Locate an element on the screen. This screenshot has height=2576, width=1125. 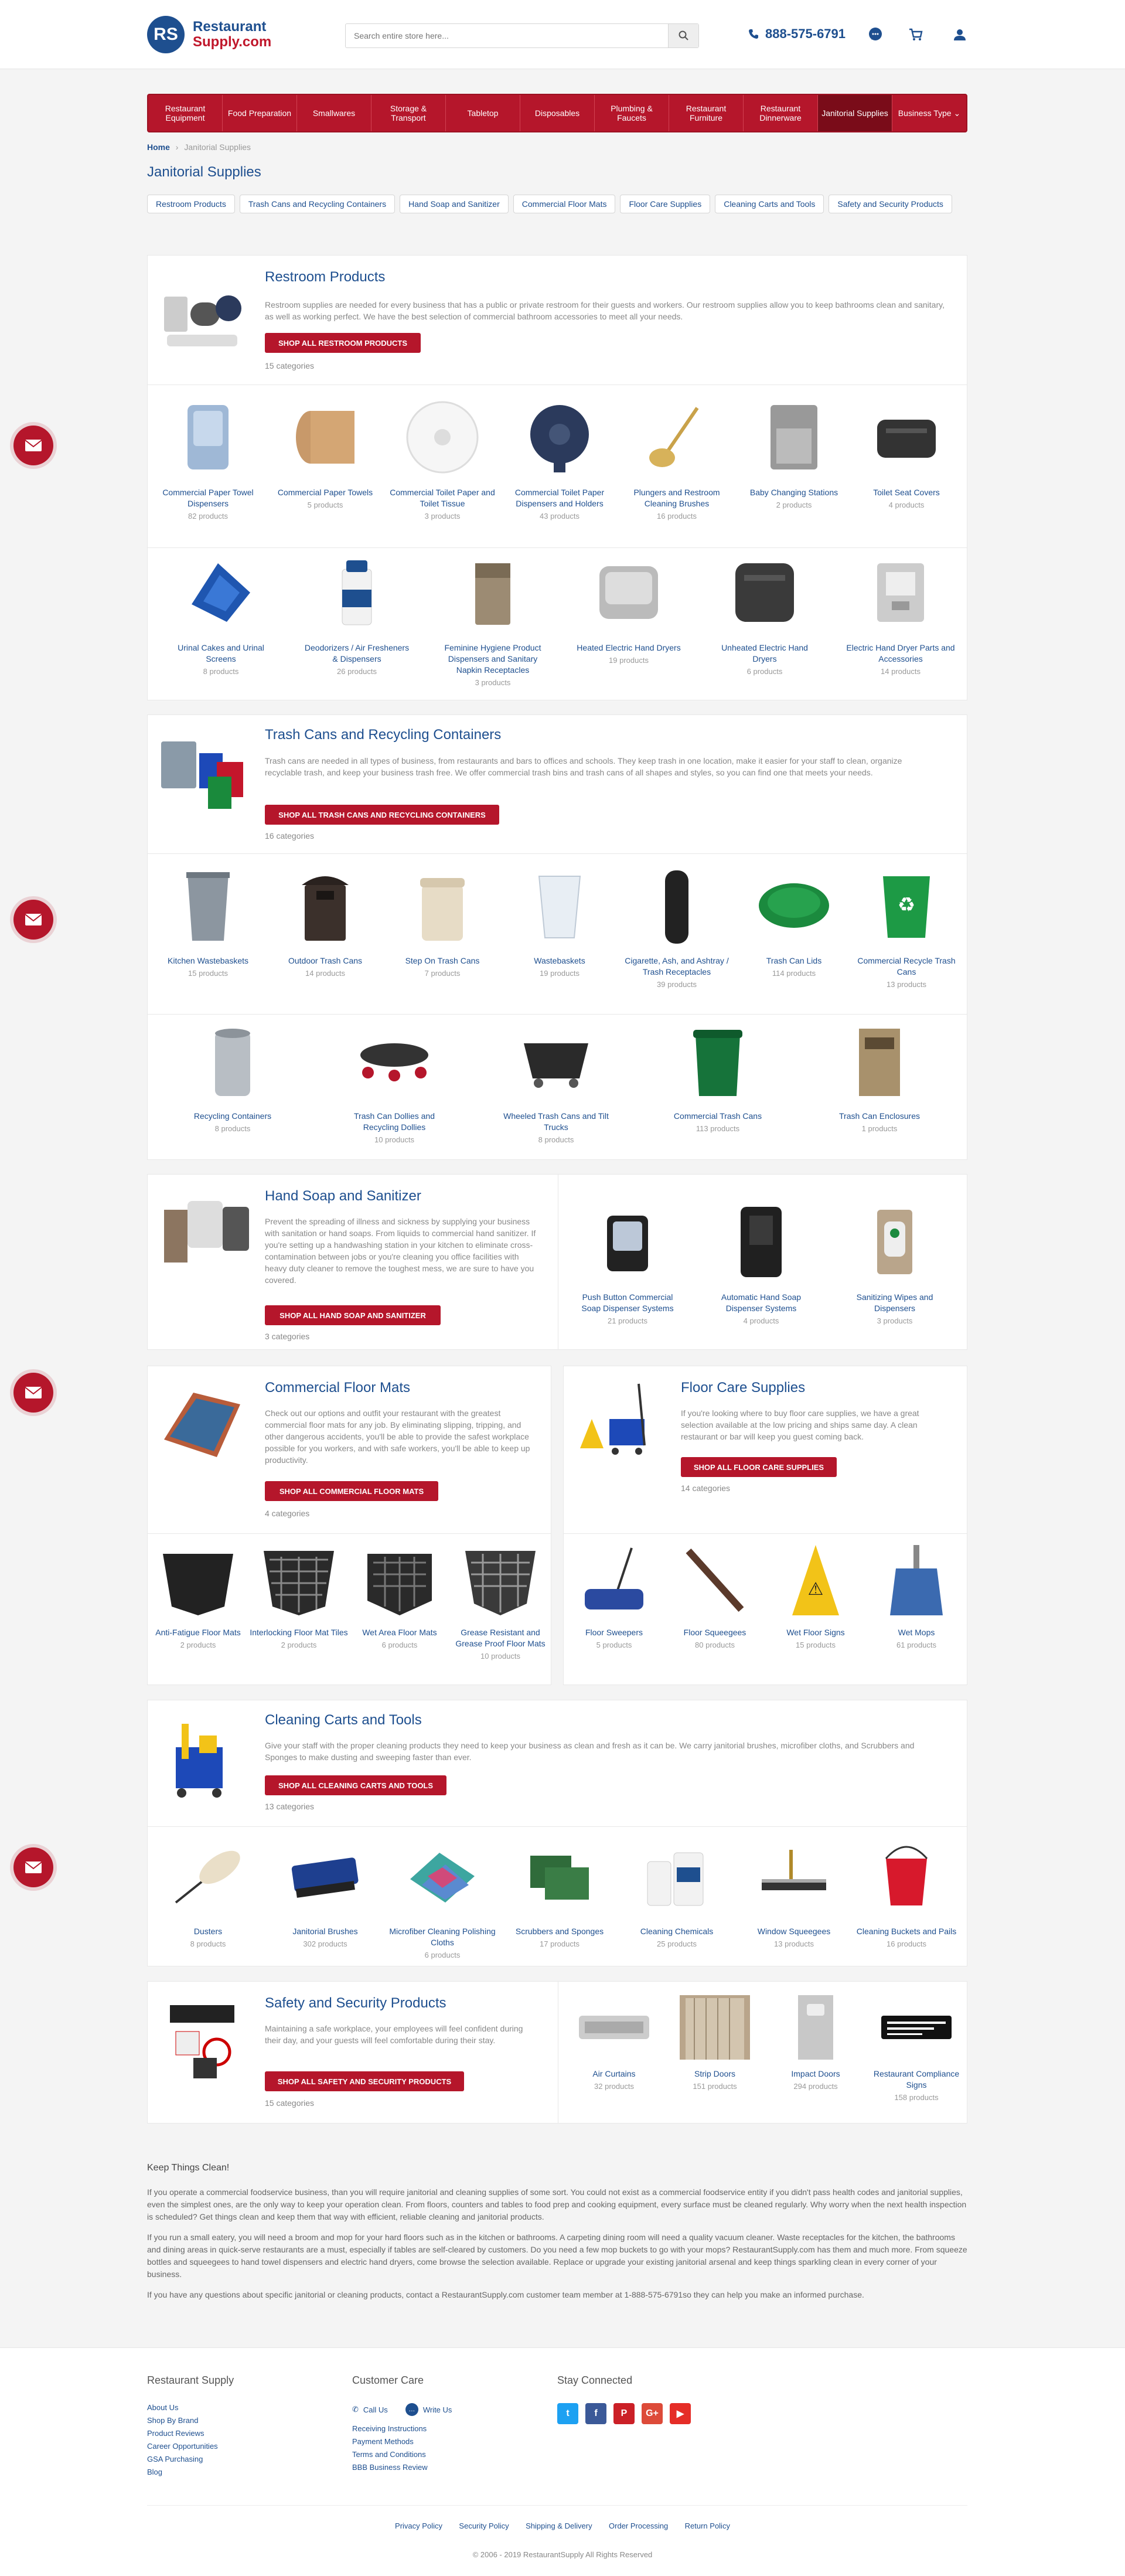
shipping-delivery-link: Shipping & Delivery is located at coordinates (559, 2525).